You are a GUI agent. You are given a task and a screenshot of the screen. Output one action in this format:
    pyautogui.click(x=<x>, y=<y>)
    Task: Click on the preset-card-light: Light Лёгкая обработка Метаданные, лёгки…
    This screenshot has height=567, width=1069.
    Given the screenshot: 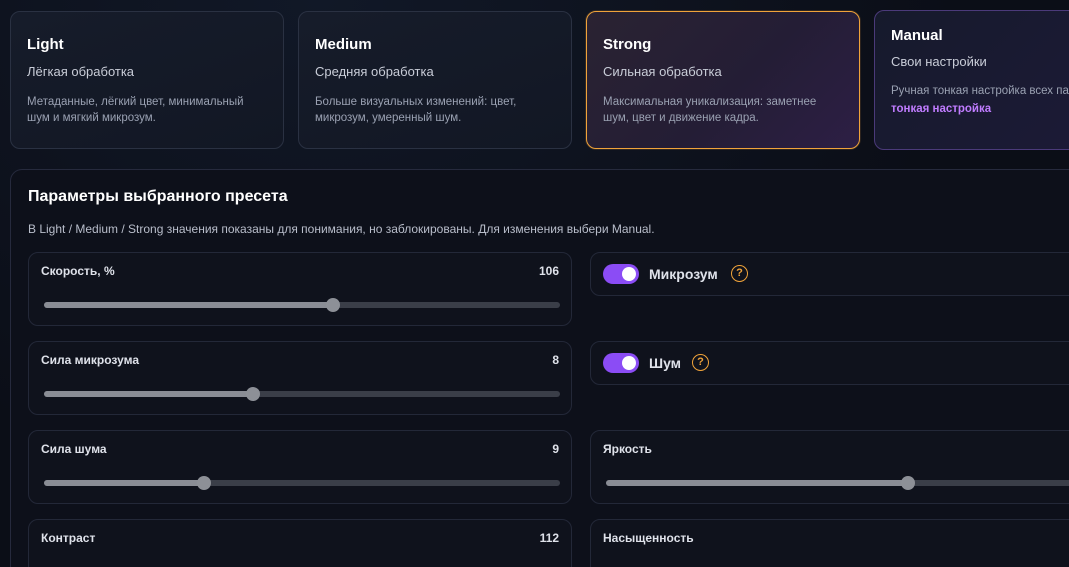 What is the action you would take?
    pyautogui.click(x=147, y=80)
    